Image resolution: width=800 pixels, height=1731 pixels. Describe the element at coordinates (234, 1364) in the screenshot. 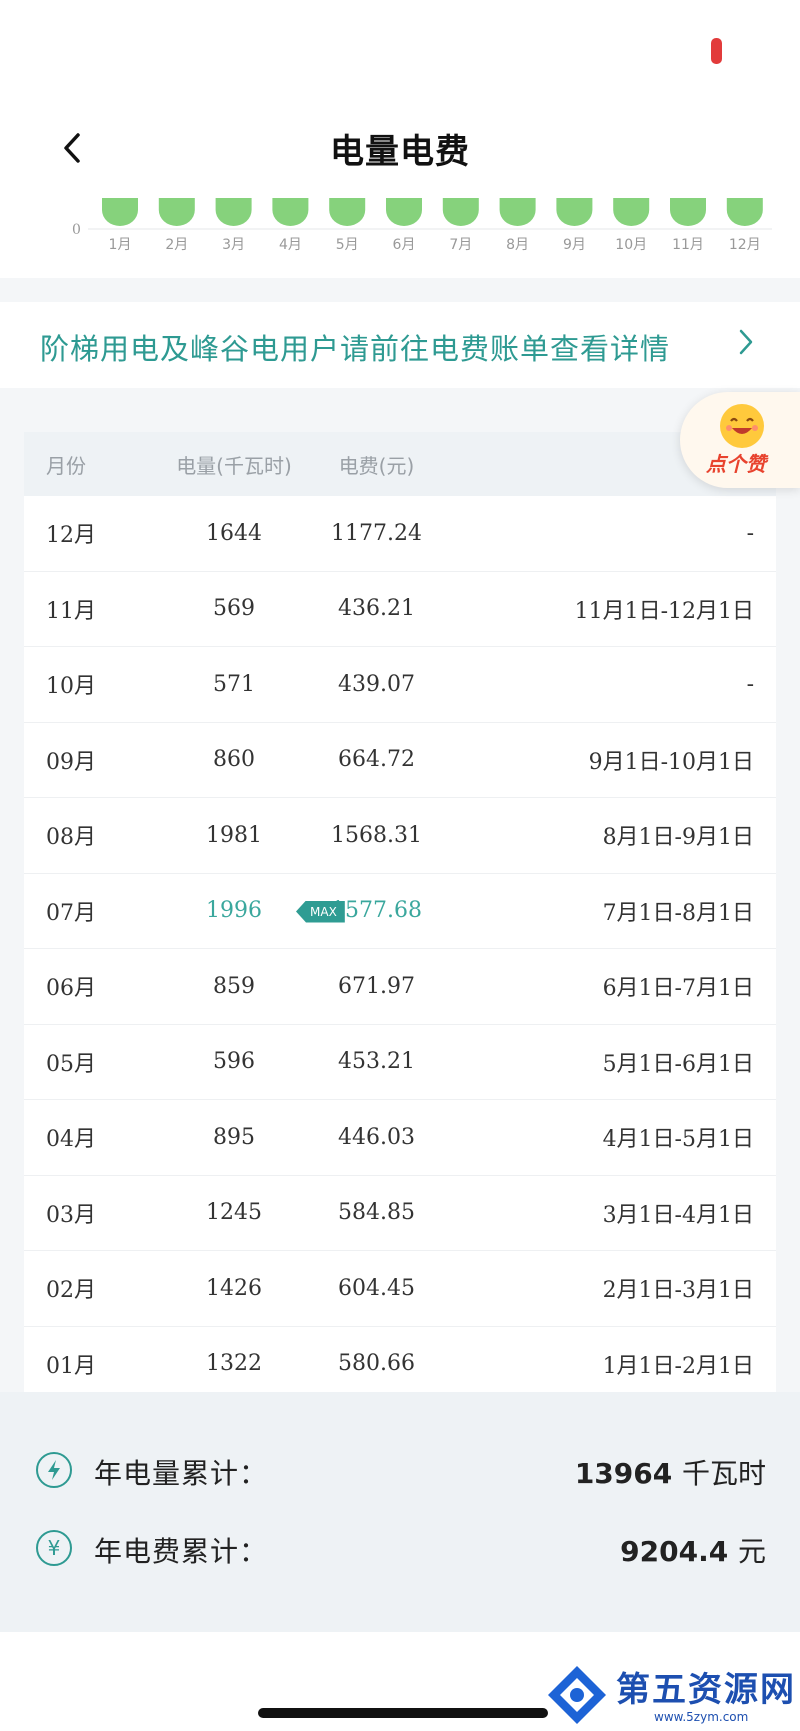

I see `cell-kwh: 1322` at that location.